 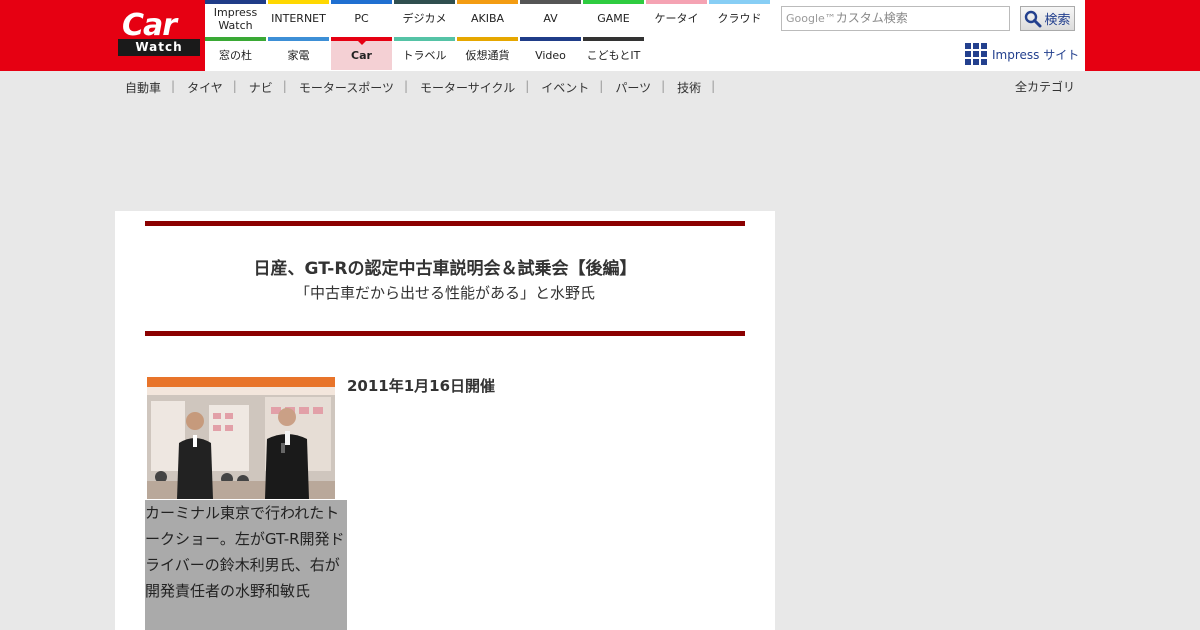 What do you see at coordinates (871, 18) in the screenshot?
I see `search-placeholder: カスタム検索` at bounding box center [871, 18].